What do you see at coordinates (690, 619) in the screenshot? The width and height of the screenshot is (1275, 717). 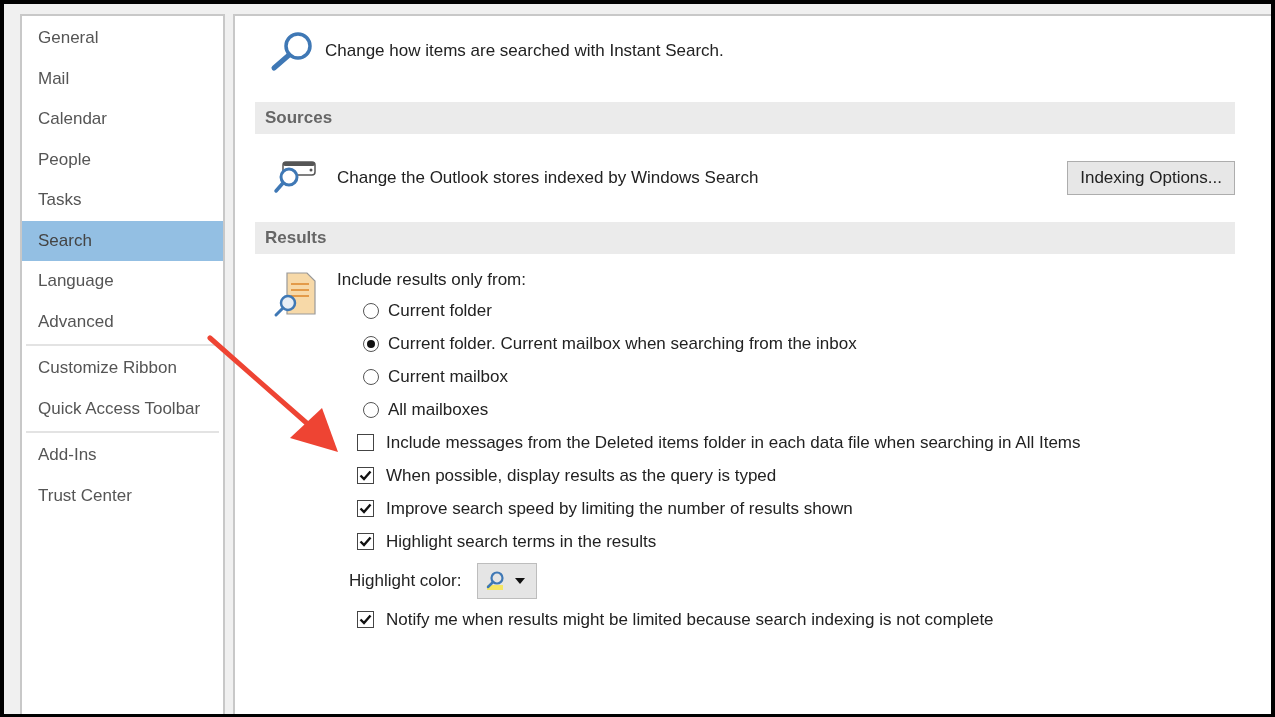 I see `checkbox-label: Notify me when results might be limited because search indexing is not complete` at bounding box center [690, 619].